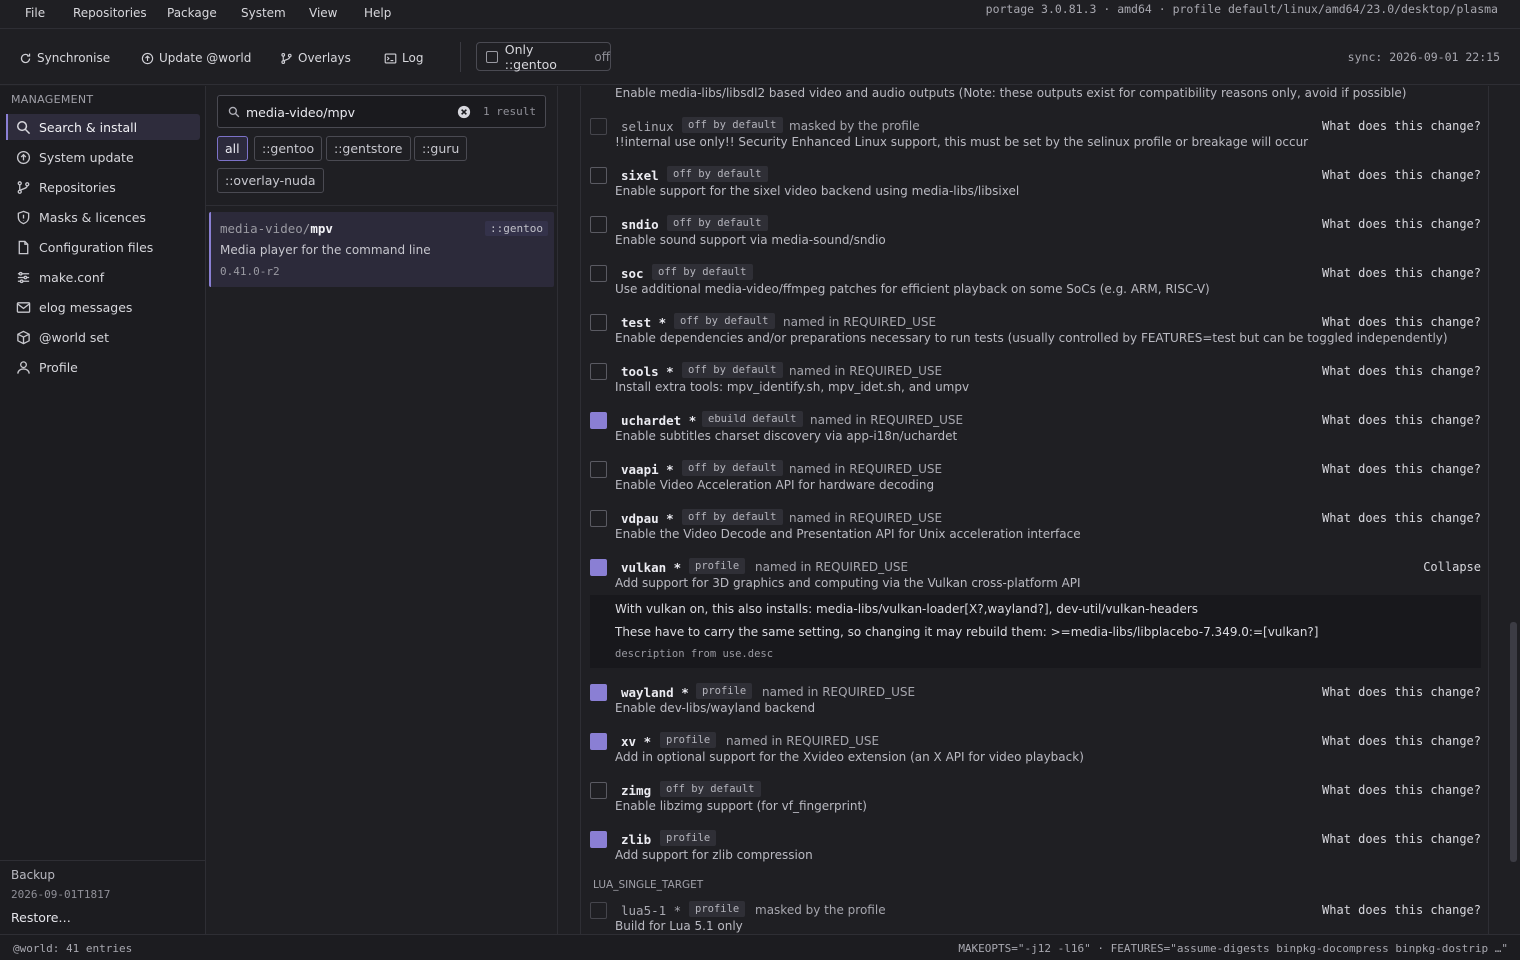  What do you see at coordinates (1452, 567) in the screenshot?
I see `collapse-button: Collapse` at bounding box center [1452, 567].